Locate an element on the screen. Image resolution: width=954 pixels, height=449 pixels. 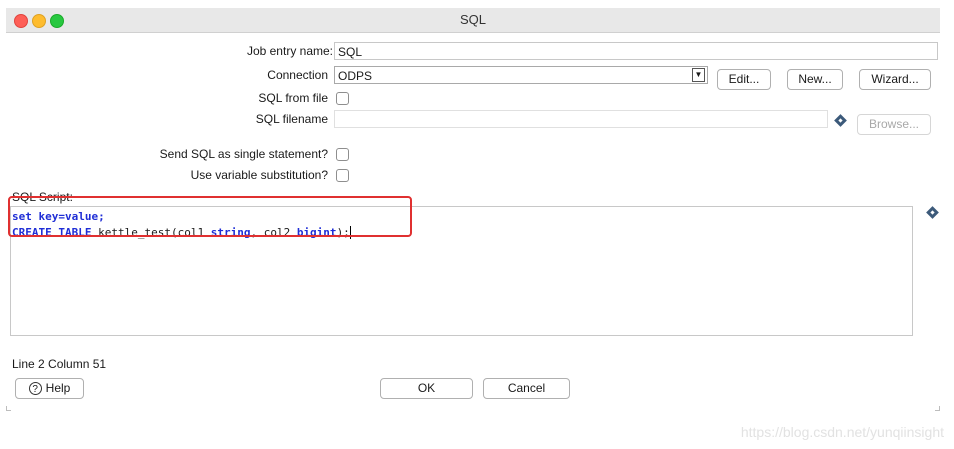
connection-value: ODPS is located at coordinates (355, 76).